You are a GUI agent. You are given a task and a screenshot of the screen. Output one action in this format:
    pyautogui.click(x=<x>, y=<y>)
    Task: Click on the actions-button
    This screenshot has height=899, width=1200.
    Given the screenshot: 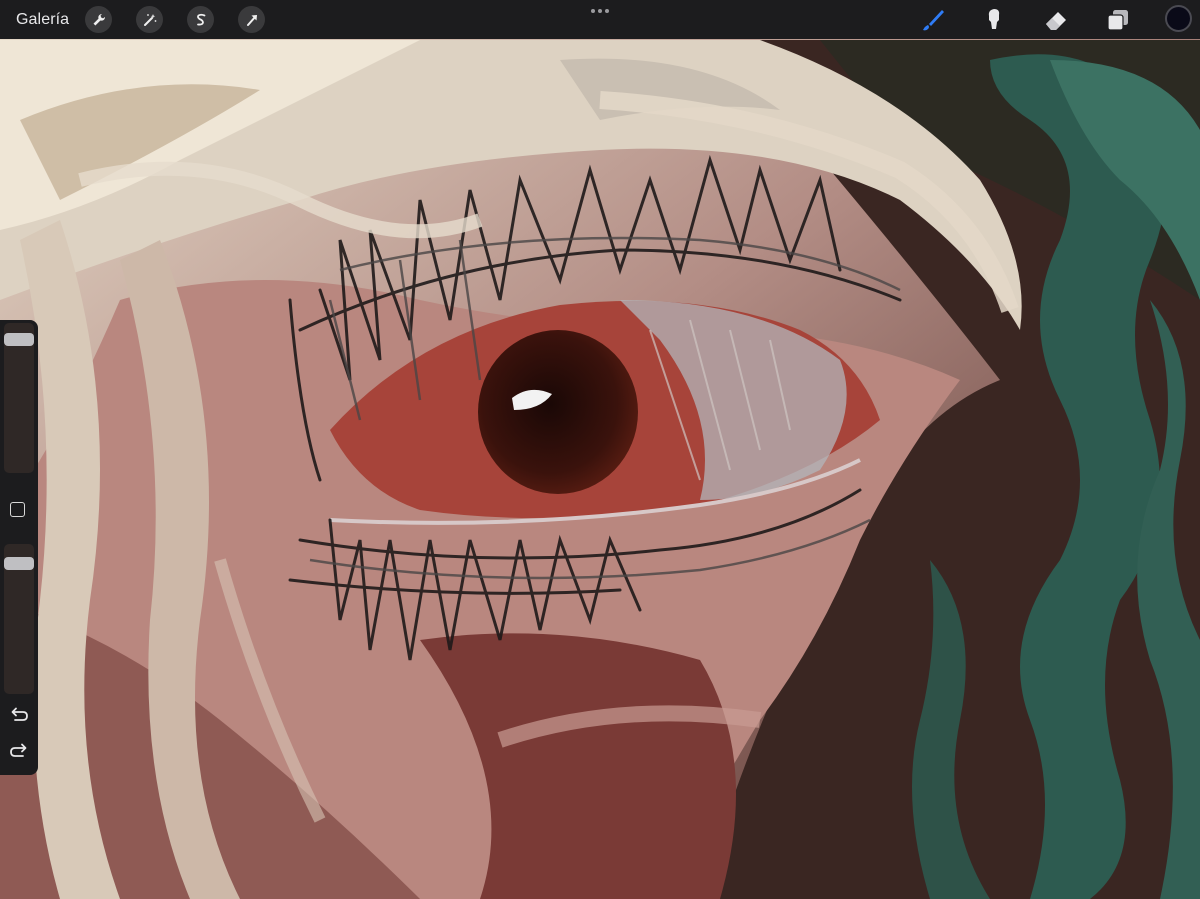 What is the action you would take?
    pyautogui.click(x=98, y=19)
    